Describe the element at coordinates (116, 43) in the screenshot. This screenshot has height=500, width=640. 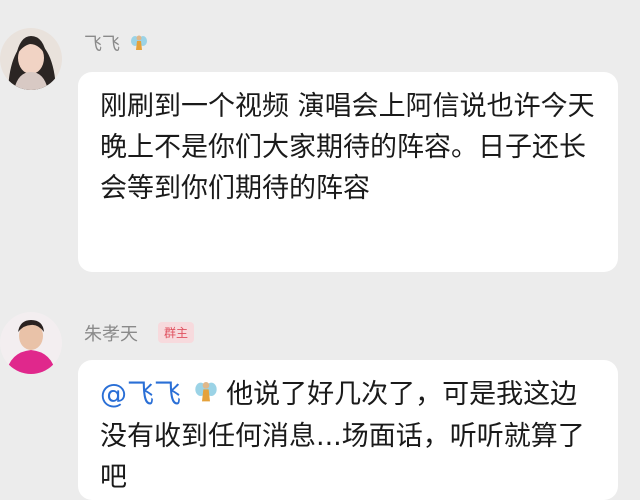
I see `sender-name: 飞飞` at that location.